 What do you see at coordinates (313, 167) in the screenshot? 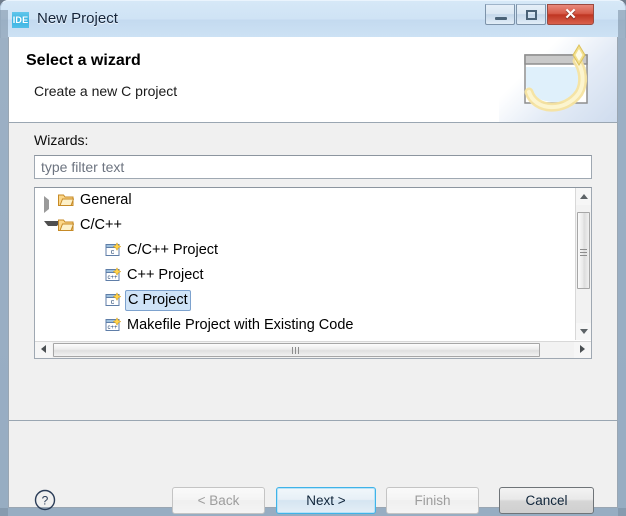
I see `filter-input` at bounding box center [313, 167].